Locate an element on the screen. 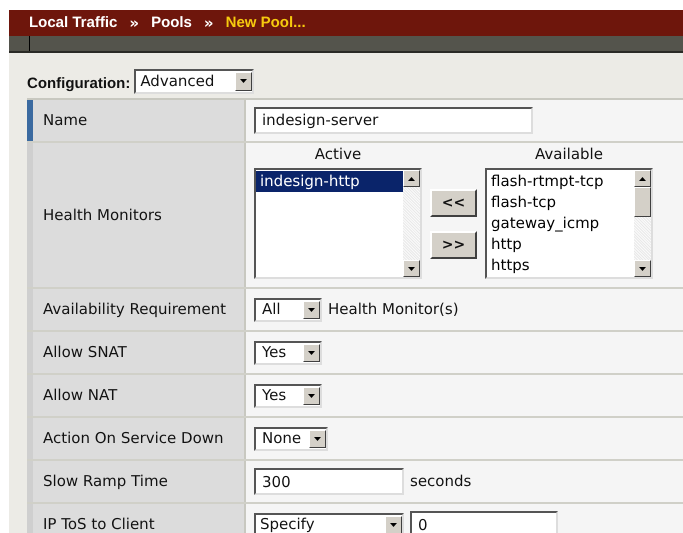 This screenshot has width=683, height=533. configuration-label: Configuration: is located at coordinates (78, 84).